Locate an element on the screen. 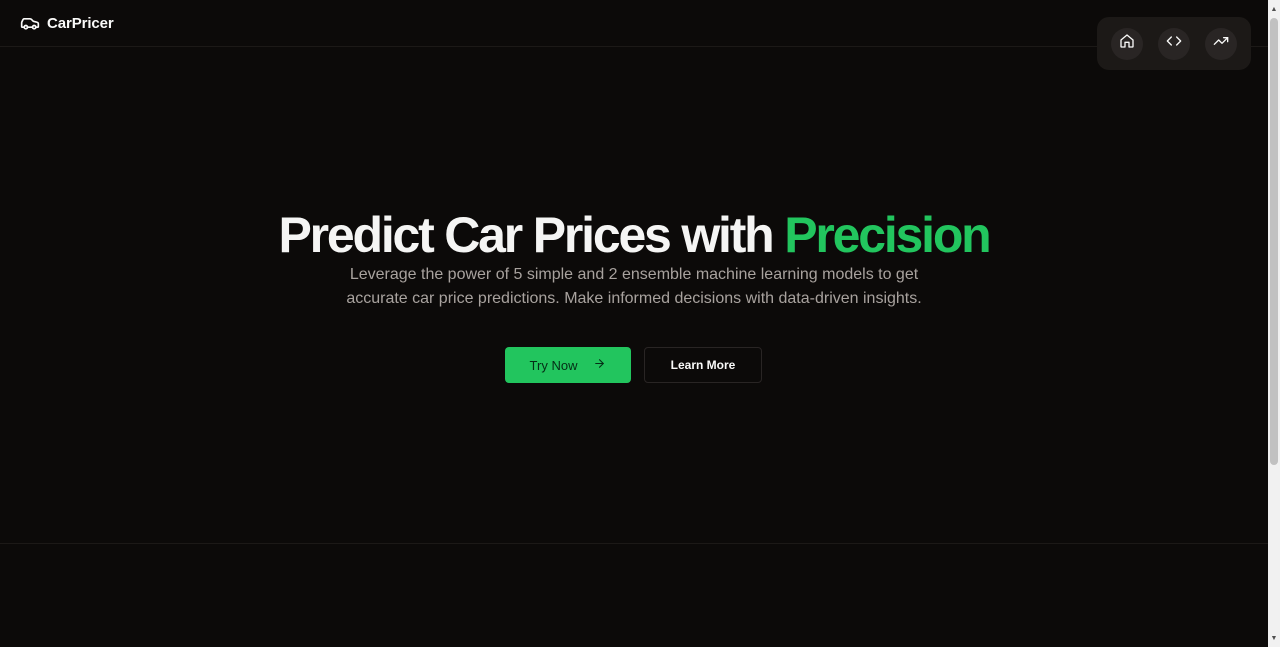 This screenshot has width=1280, height=647. headline-main: Predict Car Prices with is located at coordinates (531, 235).